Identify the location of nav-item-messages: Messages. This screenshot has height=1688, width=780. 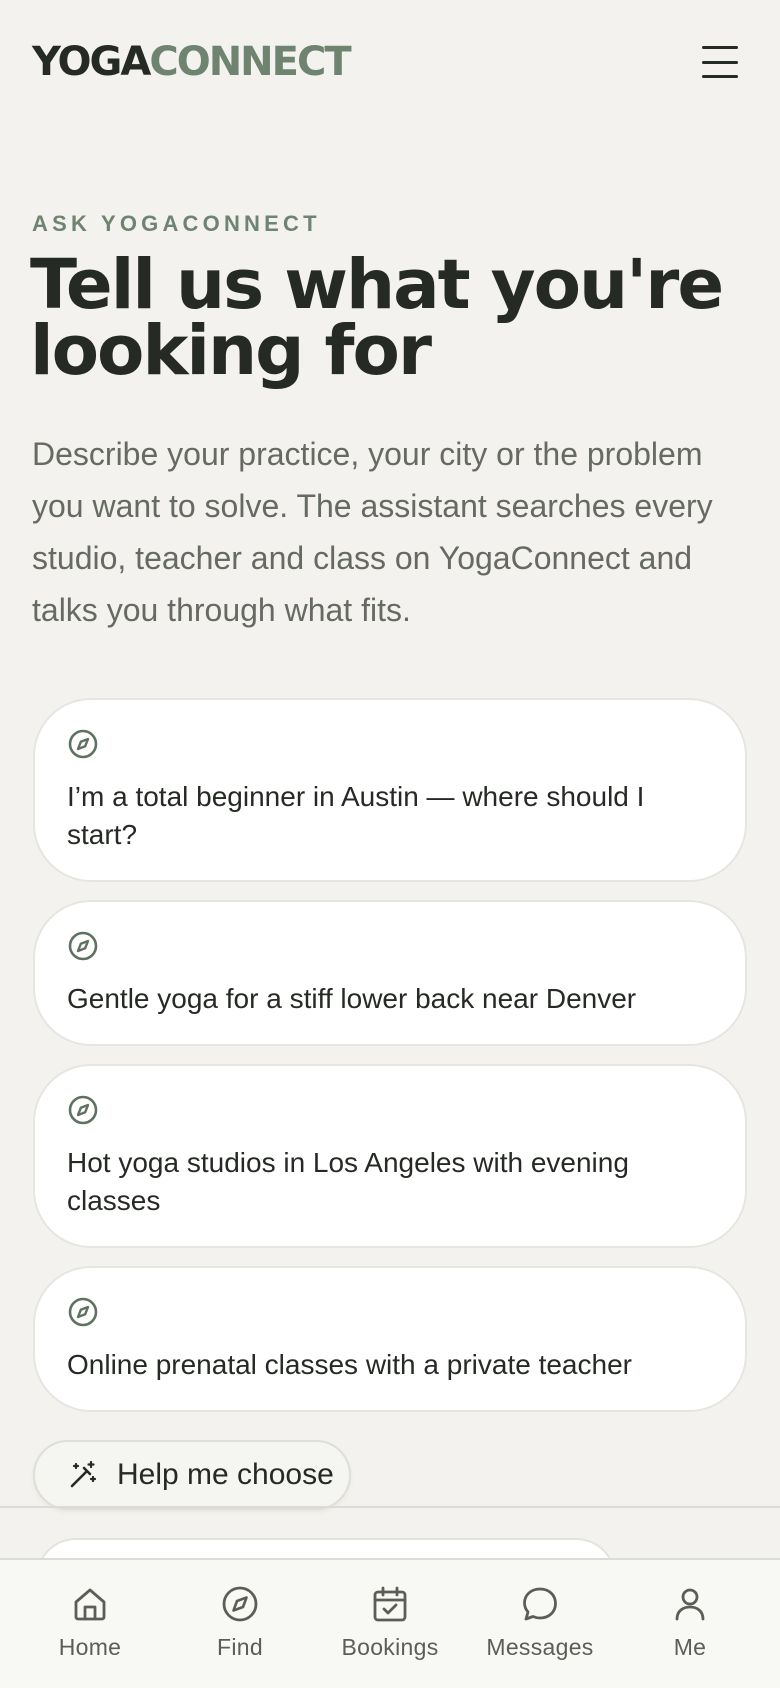
(540, 1629).